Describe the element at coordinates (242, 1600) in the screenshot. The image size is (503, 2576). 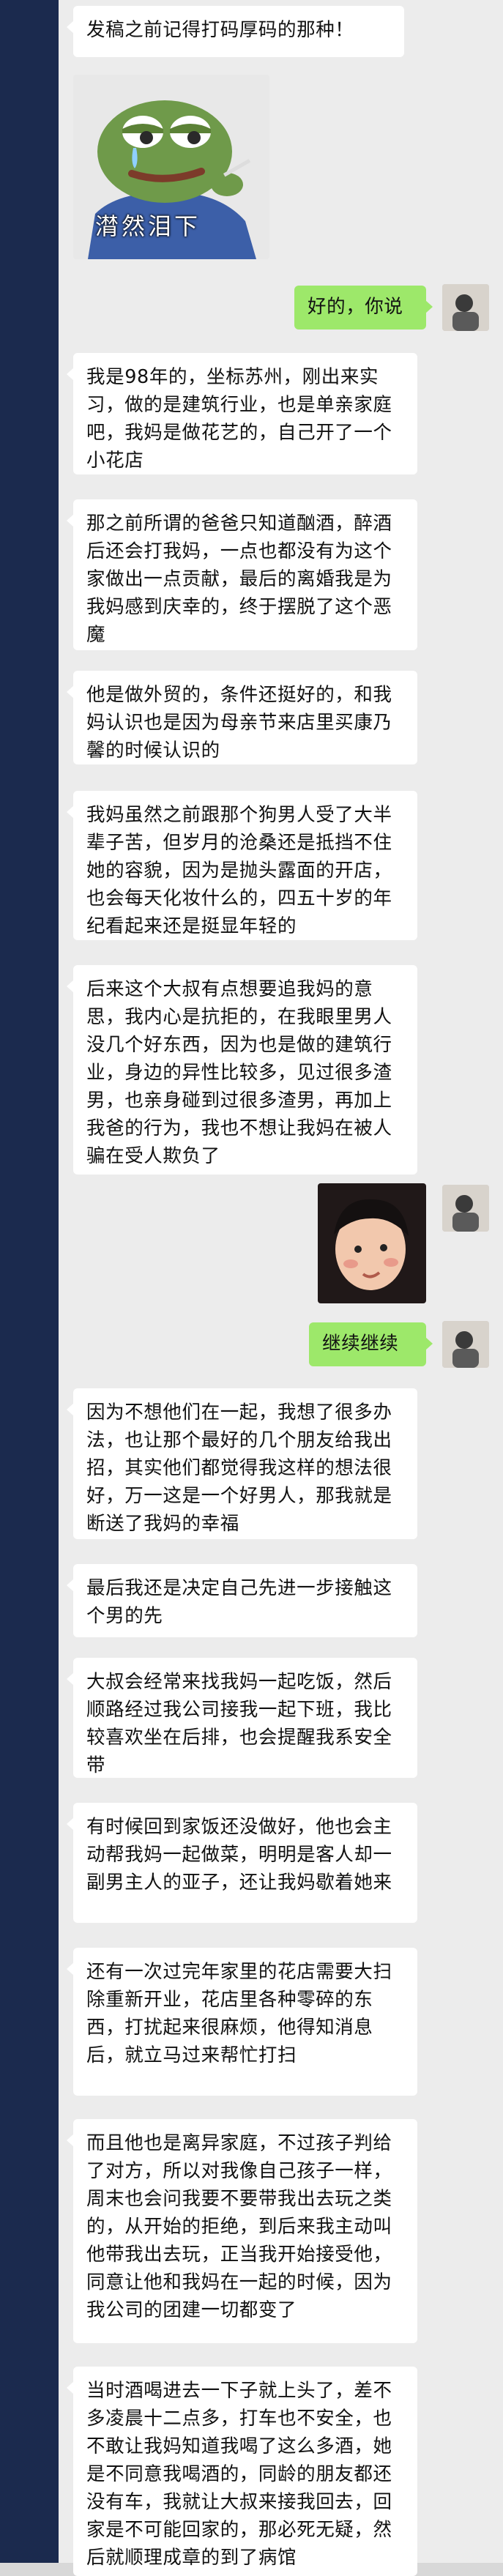
I see `message-bubble: 最后我还是决定自己先进一步接触这个男的先` at that location.